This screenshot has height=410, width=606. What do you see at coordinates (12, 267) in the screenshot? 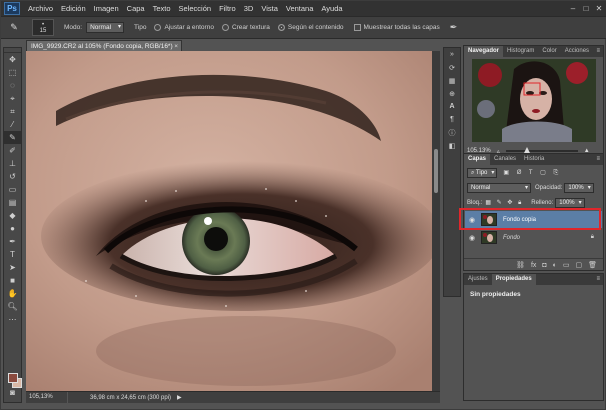
I see `path-selection-tool-icon: ➤` at bounding box center [12, 267].